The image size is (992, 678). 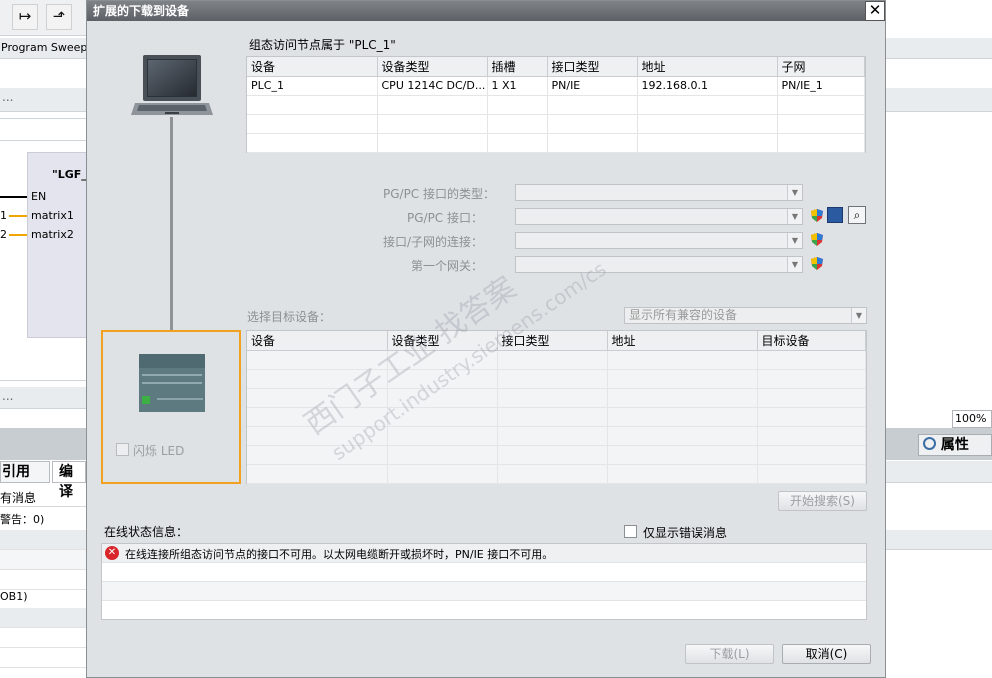 I want to click on tab-compile: 编译, so click(x=69, y=480).